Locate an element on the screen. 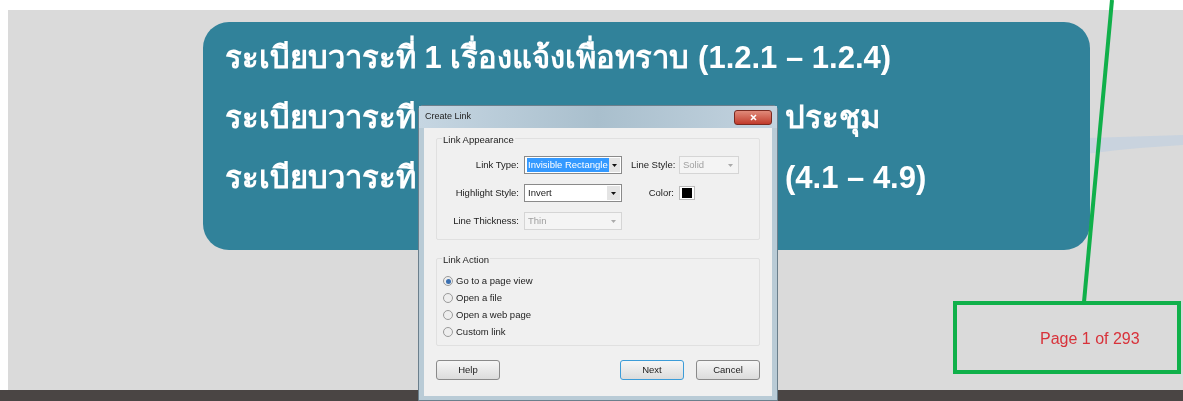 The image size is (1183, 401). radio-option: Open a file is located at coordinates (472, 298).